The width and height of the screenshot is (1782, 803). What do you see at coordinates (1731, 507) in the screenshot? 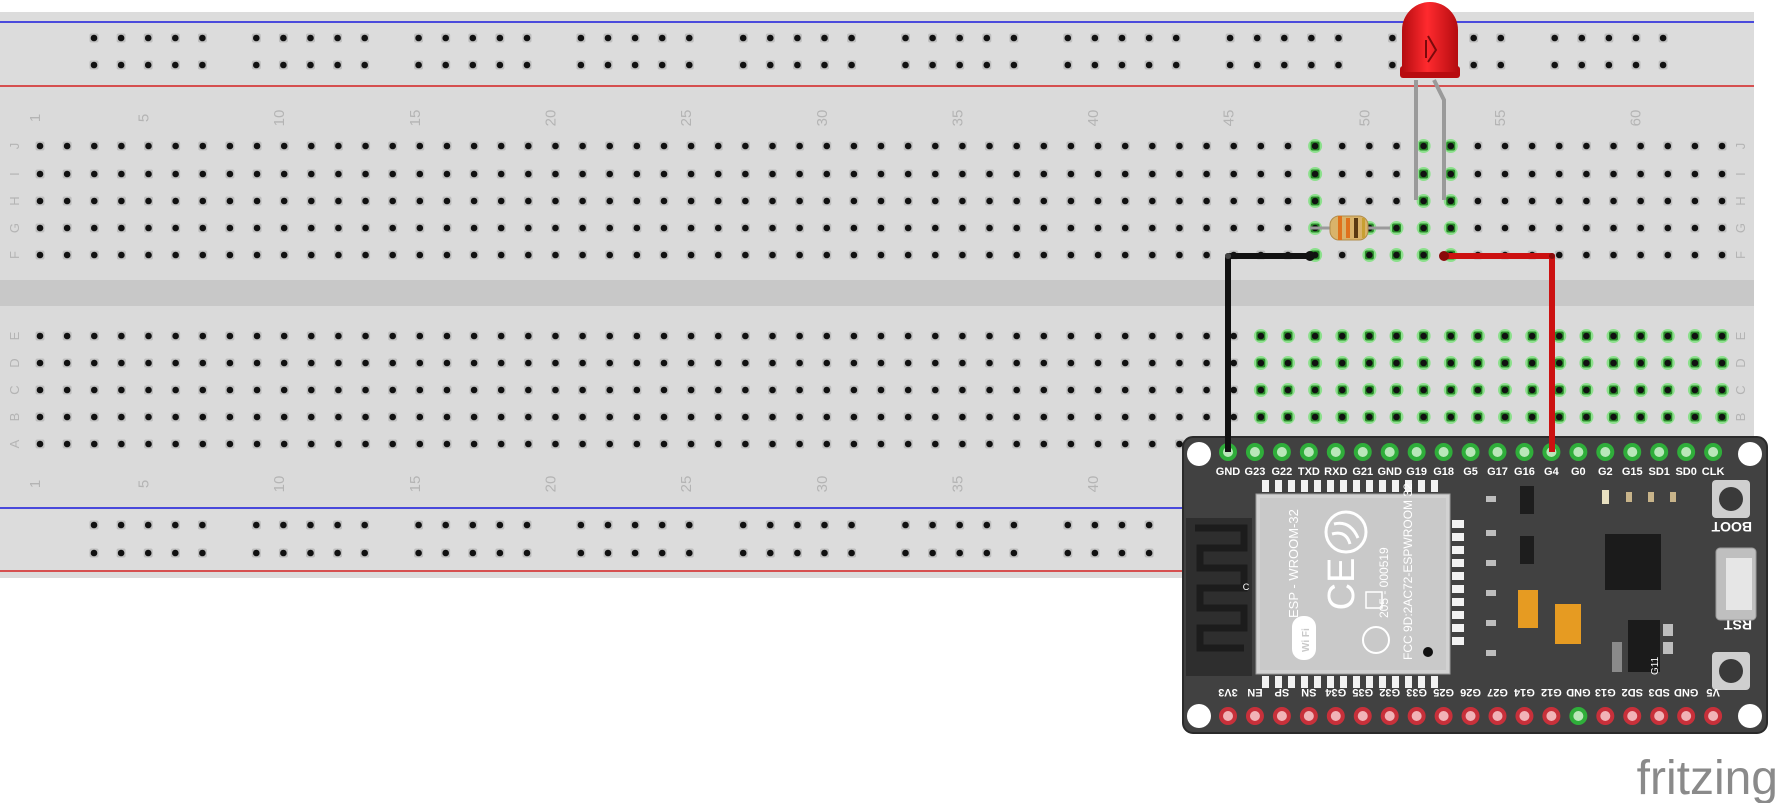
I see `boot-button: BOOT` at bounding box center [1731, 507].